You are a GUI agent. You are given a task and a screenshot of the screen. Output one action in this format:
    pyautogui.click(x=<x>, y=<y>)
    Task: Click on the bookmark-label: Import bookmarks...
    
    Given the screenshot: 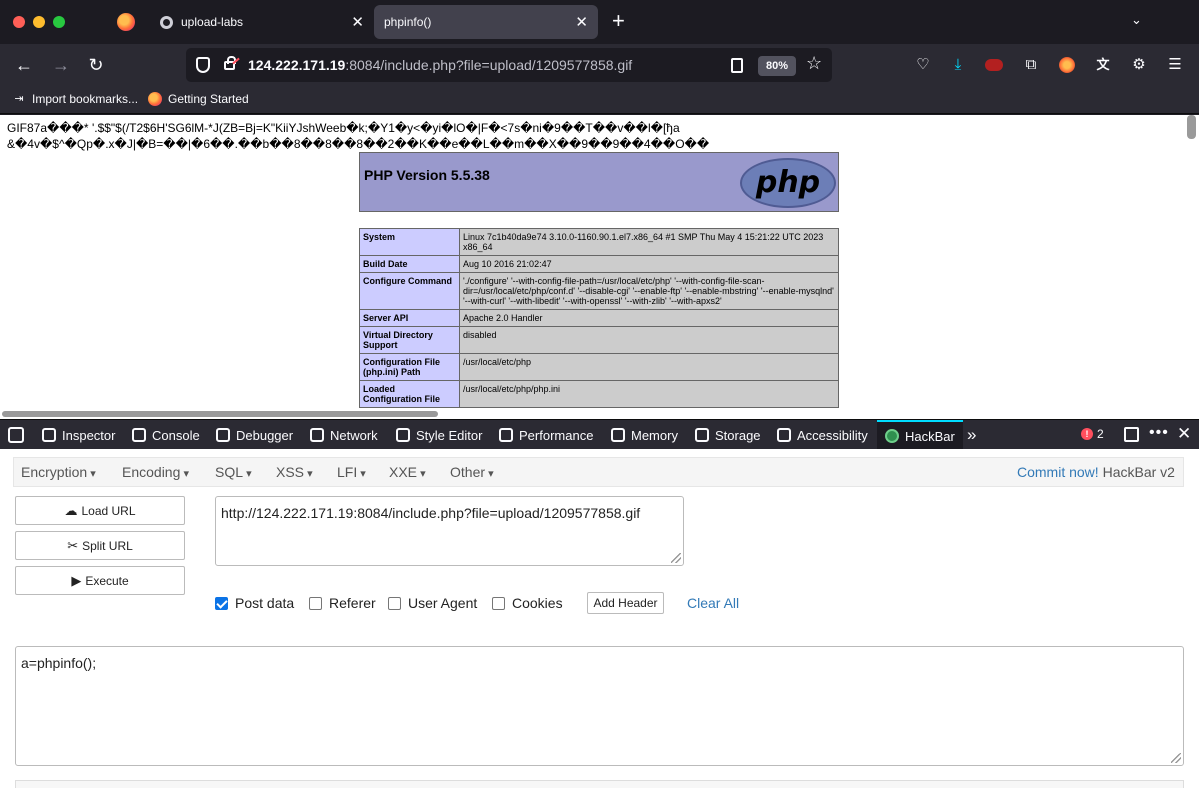 What is the action you would take?
    pyautogui.click(x=85, y=99)
    